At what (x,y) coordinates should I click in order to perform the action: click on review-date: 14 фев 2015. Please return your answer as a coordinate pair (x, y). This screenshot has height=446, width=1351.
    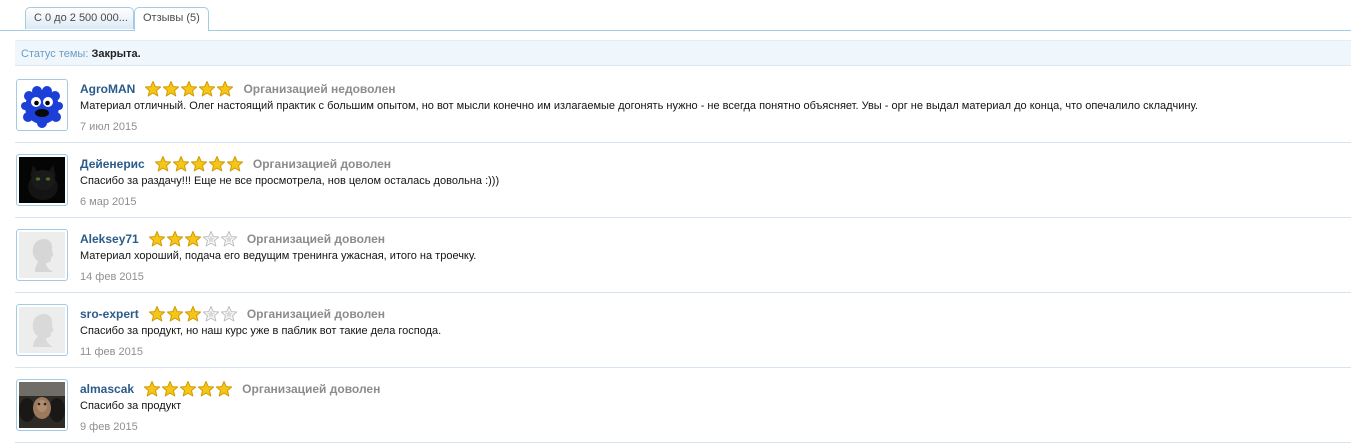
    Looking at the image, I should click on (112, 277).